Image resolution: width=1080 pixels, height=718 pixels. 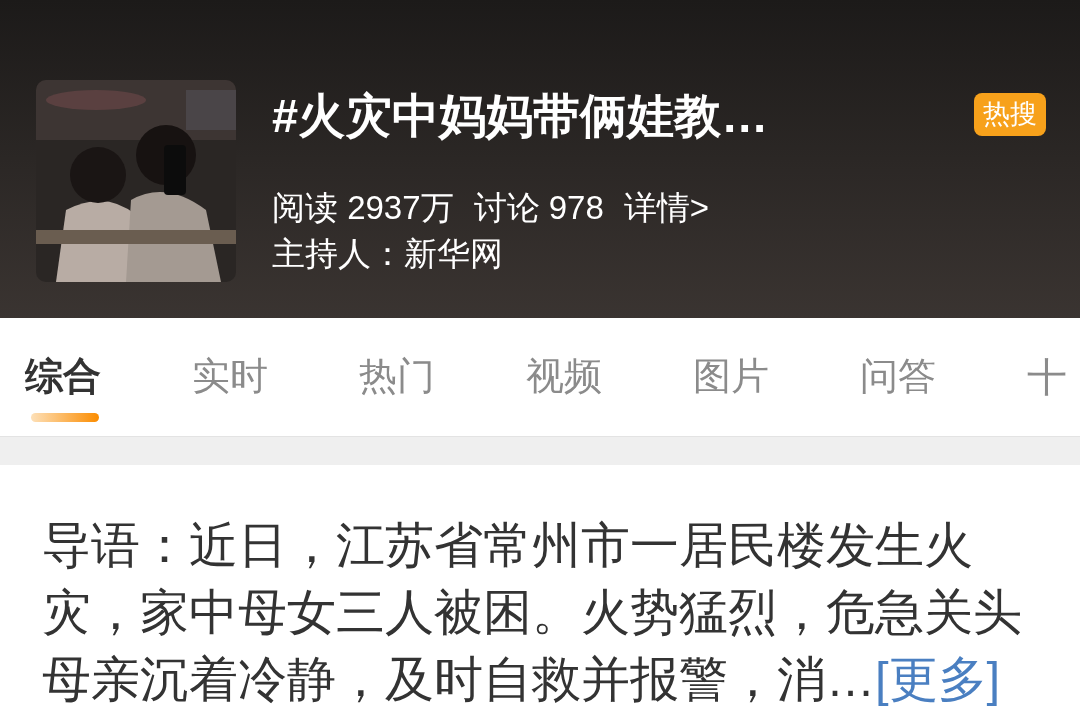 What do you see at coordinates (1047, 377) in the screenshot?
I see `add-tab-button: 十` at bounding box center [1047, 377].